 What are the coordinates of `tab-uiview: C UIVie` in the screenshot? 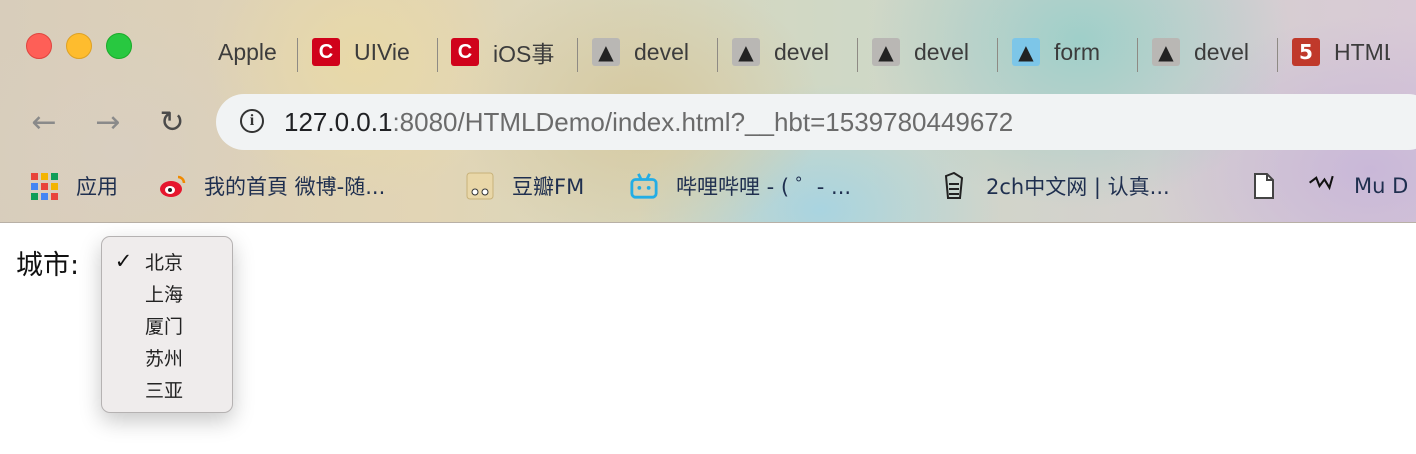 It's located at (372, 52).